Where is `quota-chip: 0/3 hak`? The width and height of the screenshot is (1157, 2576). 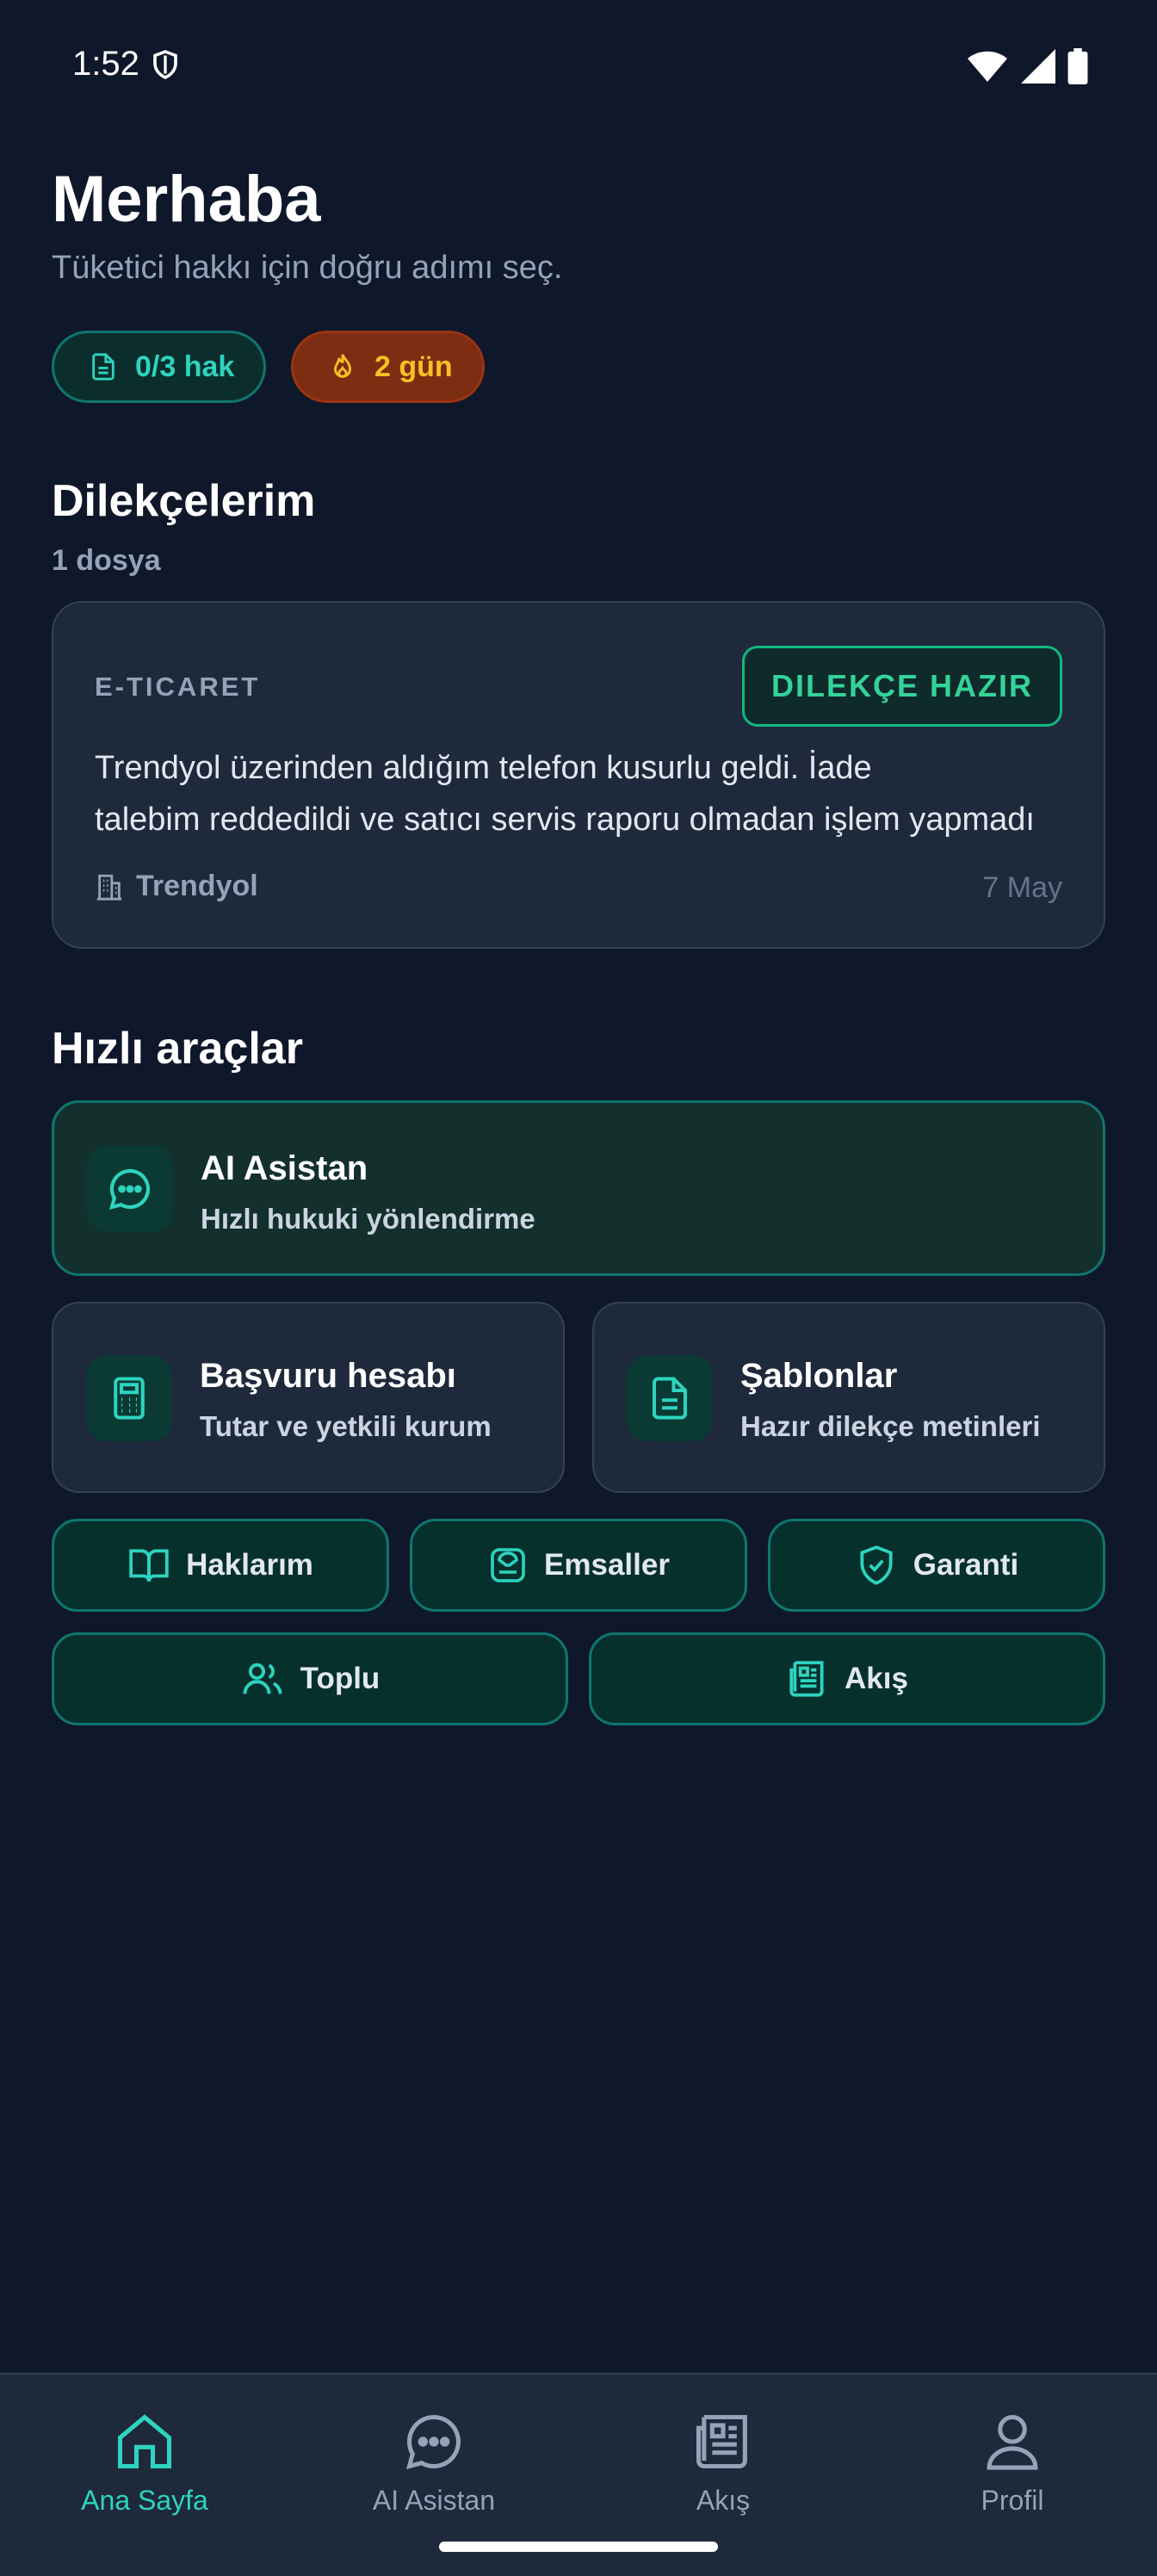 quota-chip: 0/3 hak is located at coordinates (159, 367).